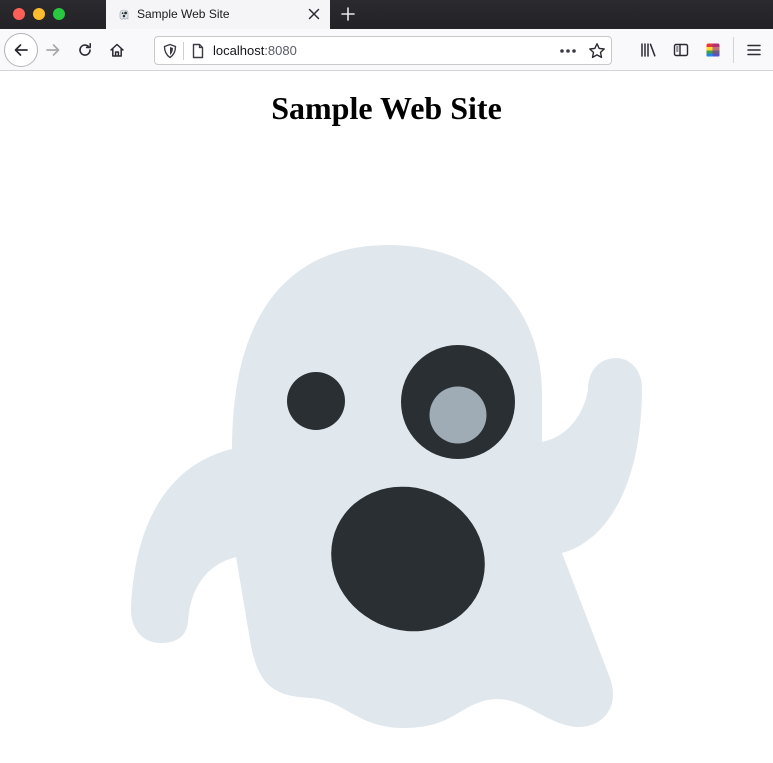 The height and width of the screenshot is (763, 773). I want to click on close-window-button, so click(19, 14).